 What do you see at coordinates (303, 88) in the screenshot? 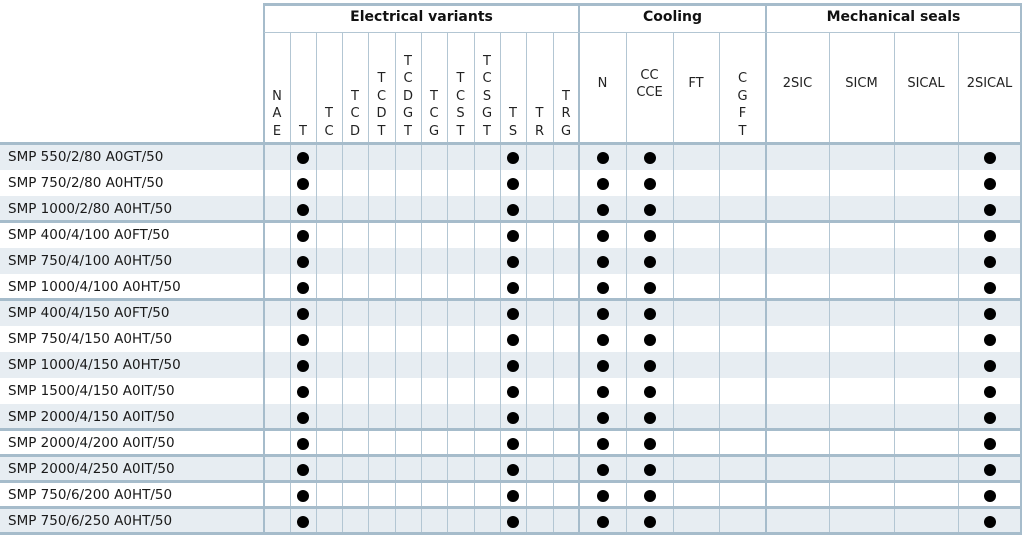
I see `column-header-t: T` at bounding box center [303, 88].